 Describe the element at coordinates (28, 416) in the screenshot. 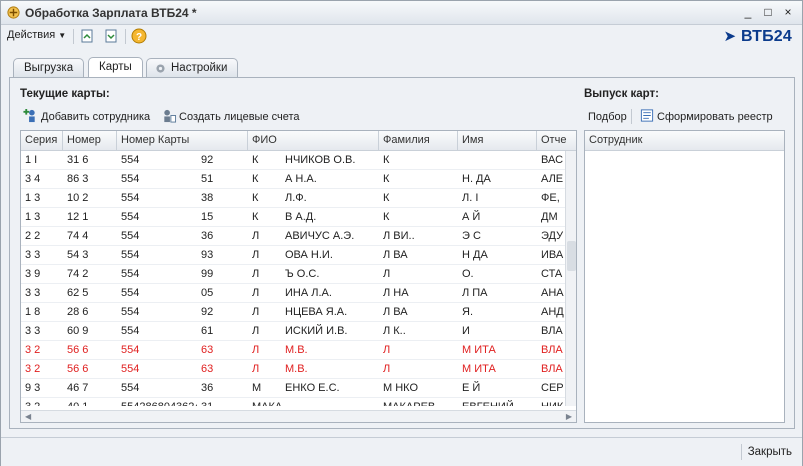

I see `scroll-left-icon: ◀` at that location.